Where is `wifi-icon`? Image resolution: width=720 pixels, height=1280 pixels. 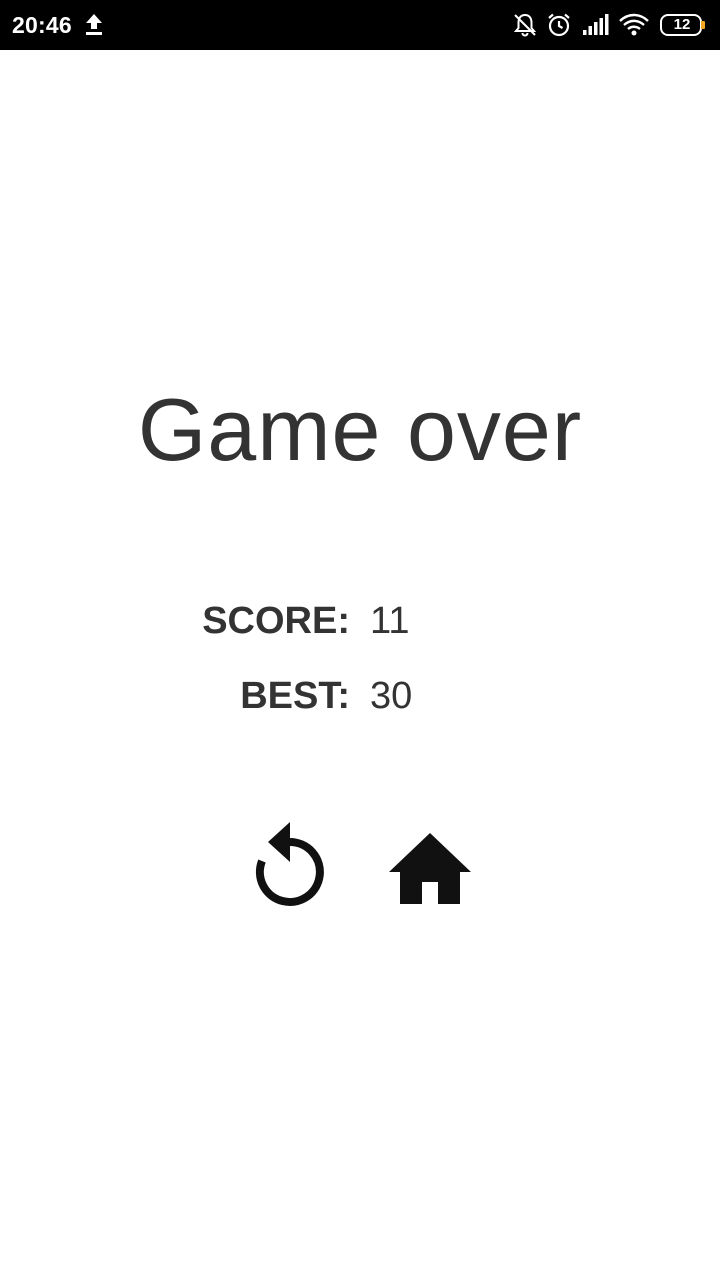 wifi-icon is located at coordinates (634, 27).